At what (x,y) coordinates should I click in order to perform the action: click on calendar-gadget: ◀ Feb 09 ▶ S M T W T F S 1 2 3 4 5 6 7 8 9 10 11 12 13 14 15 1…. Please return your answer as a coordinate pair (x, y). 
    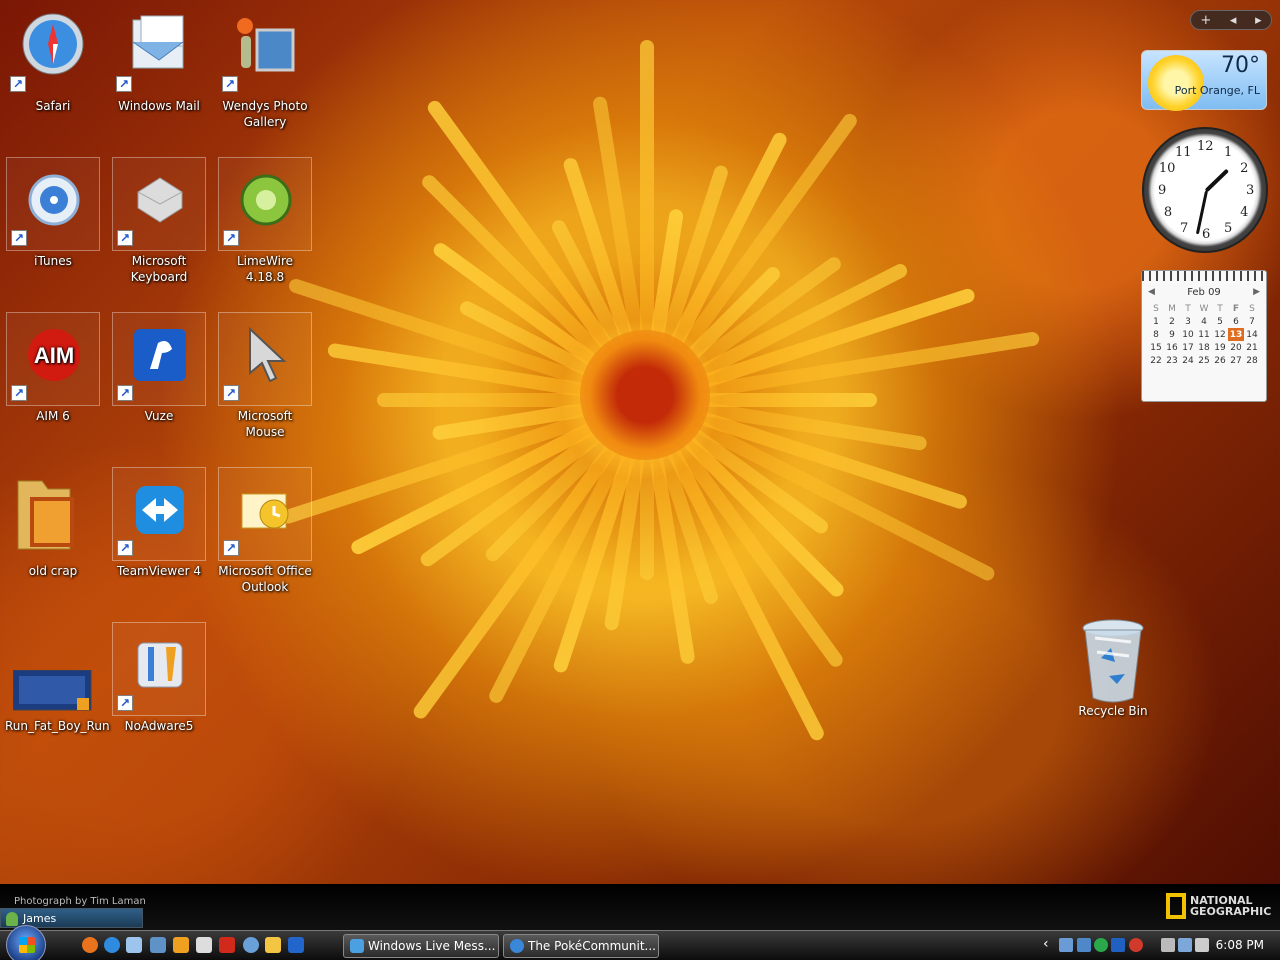
    Looking at the image, I should click on (1204, 336).